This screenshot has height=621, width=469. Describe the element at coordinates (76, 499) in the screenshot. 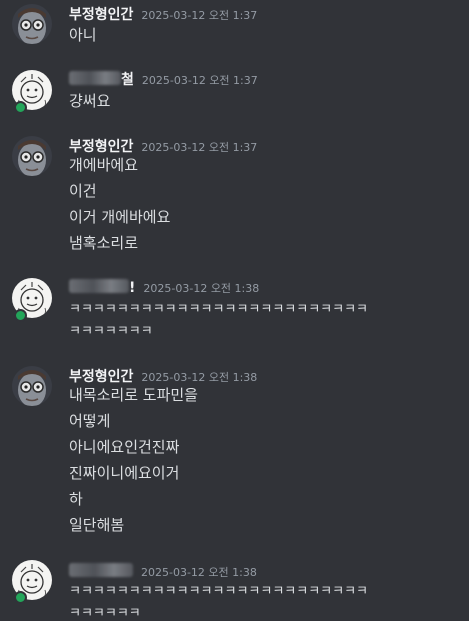

I see `message-text: 하` at that location.